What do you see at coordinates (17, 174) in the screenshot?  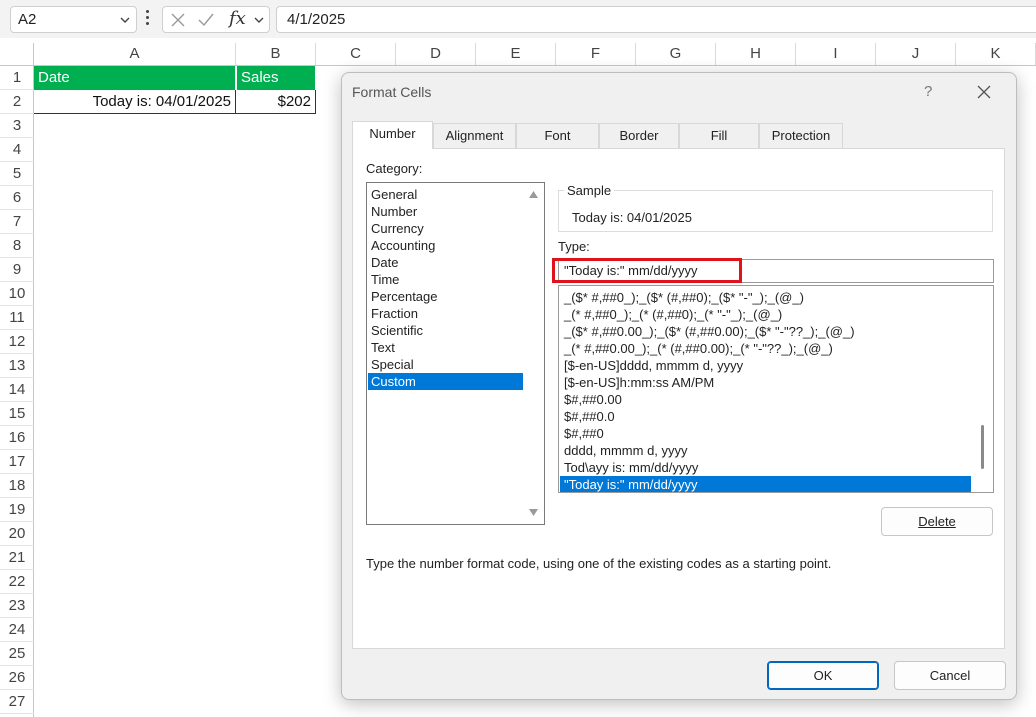 I see `row-header: 5` at bounding box center [17, 174].